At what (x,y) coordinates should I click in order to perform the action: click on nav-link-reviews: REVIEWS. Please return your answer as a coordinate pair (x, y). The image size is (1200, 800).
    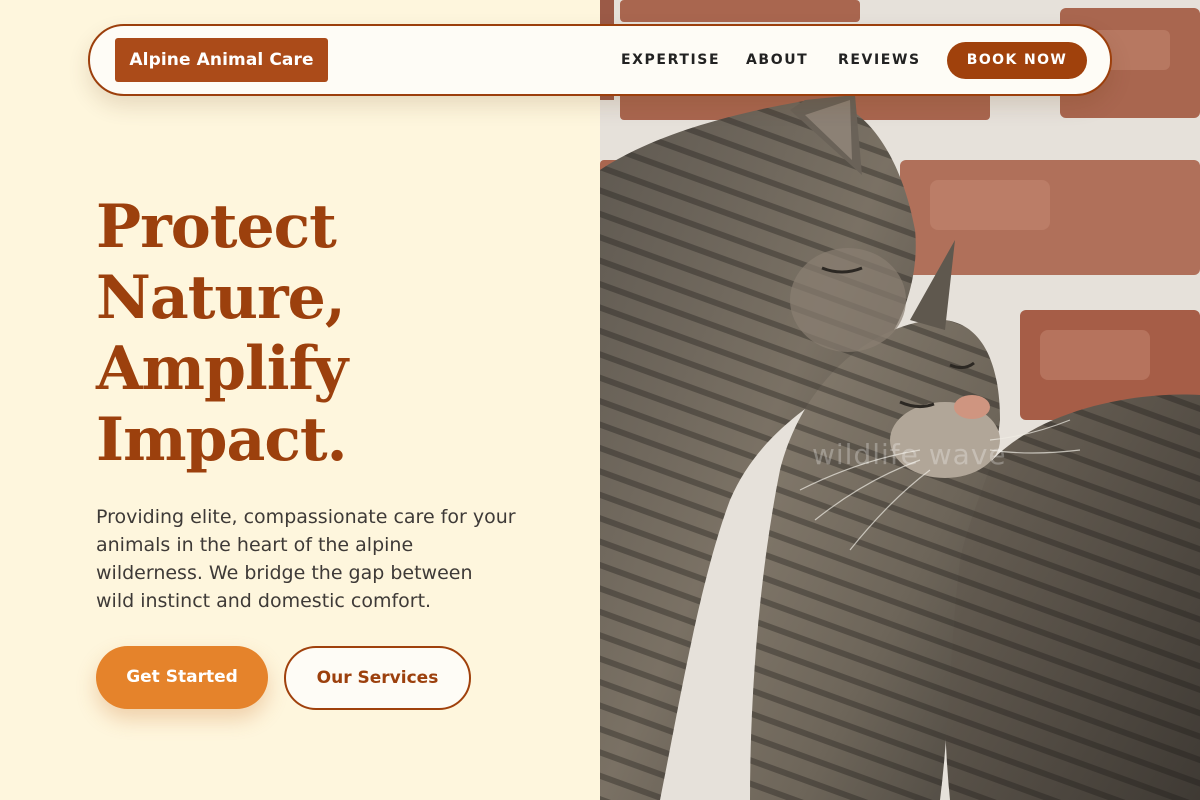
    Looking at the image, I should click on (879, 60).